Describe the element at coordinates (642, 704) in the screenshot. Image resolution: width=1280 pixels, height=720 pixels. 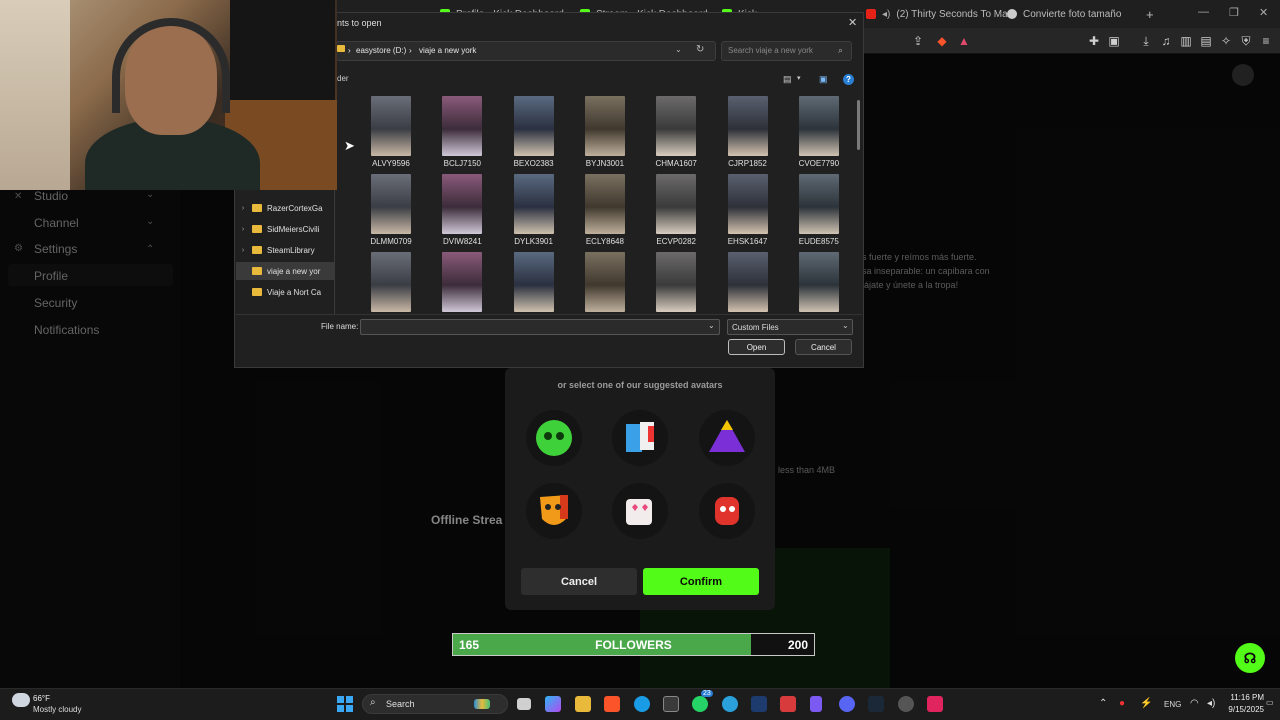
I see `edge-icon` at that location.